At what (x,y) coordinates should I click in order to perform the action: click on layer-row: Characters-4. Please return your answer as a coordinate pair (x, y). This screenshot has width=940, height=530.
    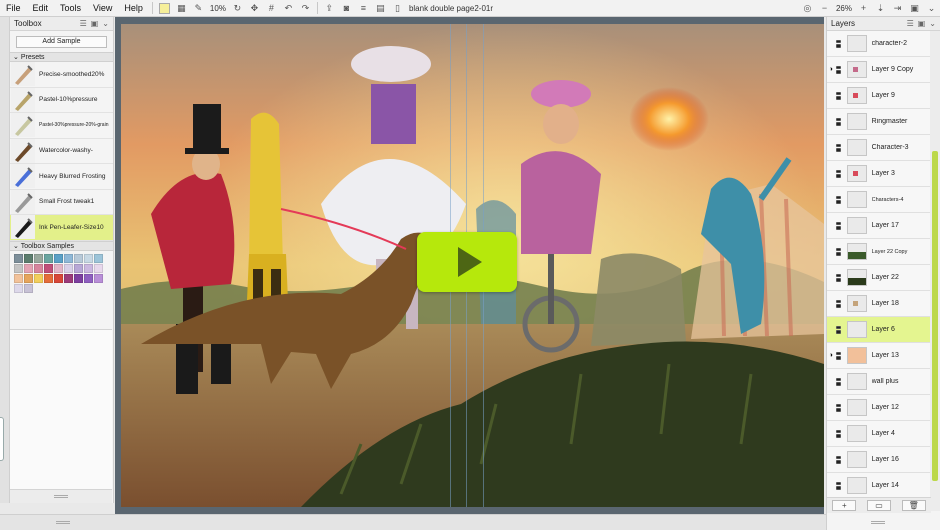
    Looking at the image, I should click on (879, 200).